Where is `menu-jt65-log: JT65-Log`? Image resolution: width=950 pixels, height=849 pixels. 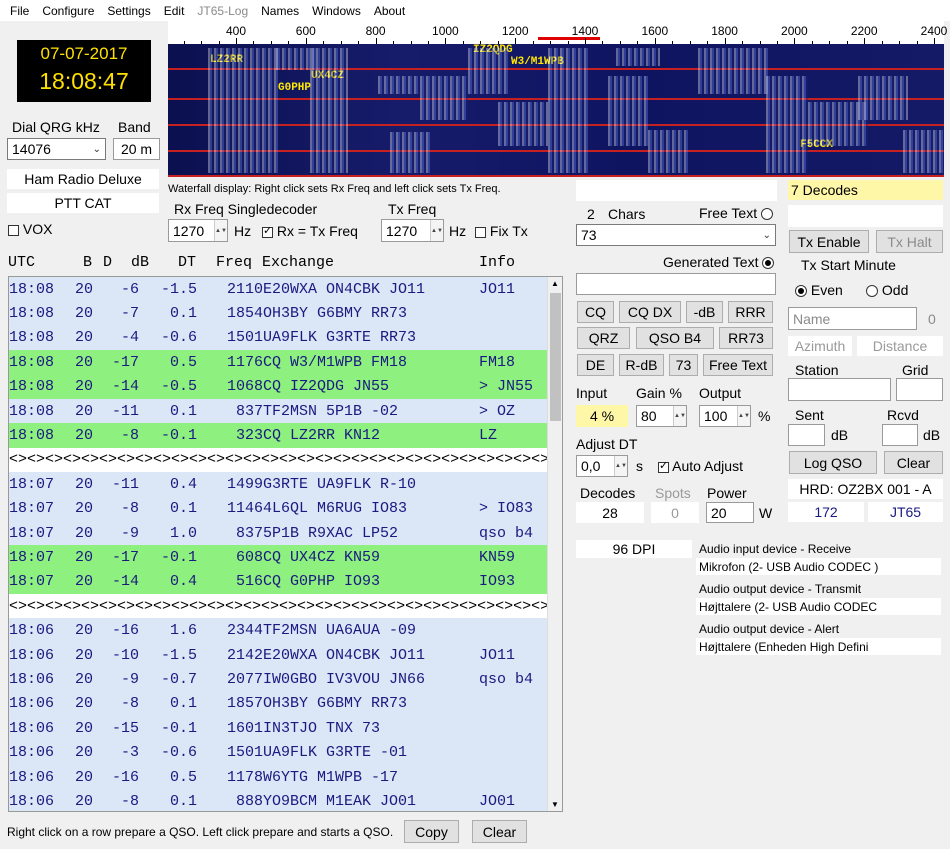
menu-jt65-log: JT65-Log is located at coordinates (222, 11).